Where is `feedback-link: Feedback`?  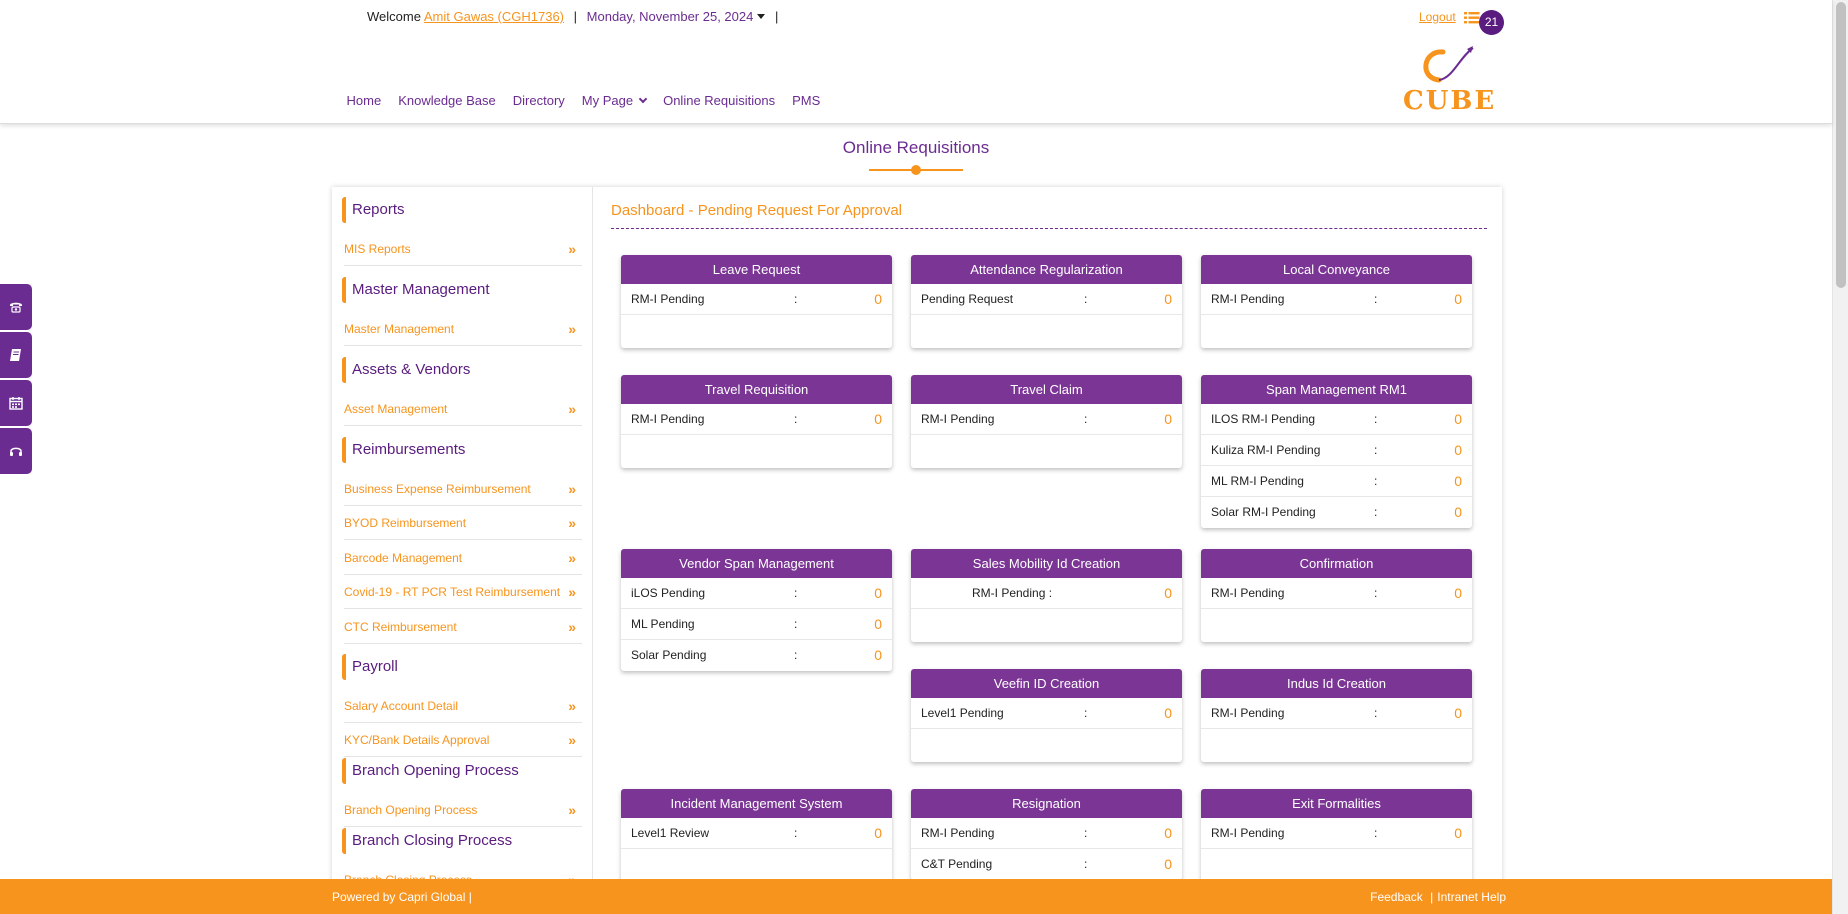 feedback-link: Feedback is located at coordinates (1396, 897).